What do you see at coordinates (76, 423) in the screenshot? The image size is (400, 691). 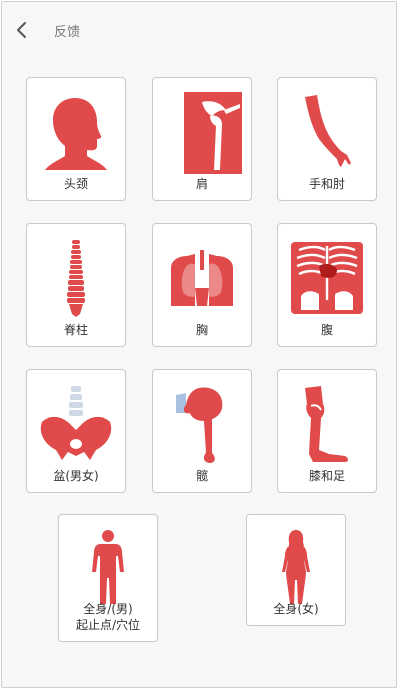 I see `pelvis-icon` at bounding box center [76, 423].